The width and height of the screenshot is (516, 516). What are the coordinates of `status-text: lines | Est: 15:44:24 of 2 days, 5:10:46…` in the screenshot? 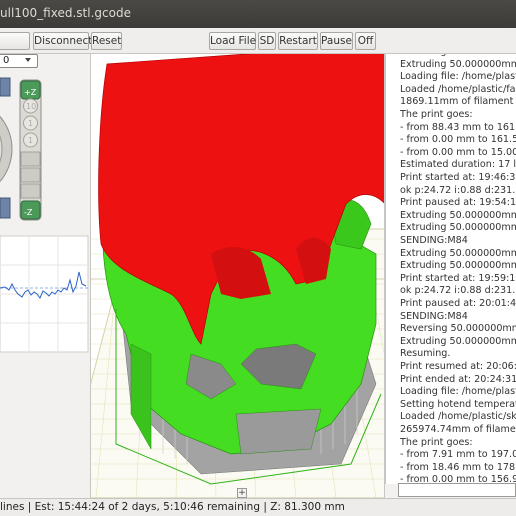 It's located at (172, 507).